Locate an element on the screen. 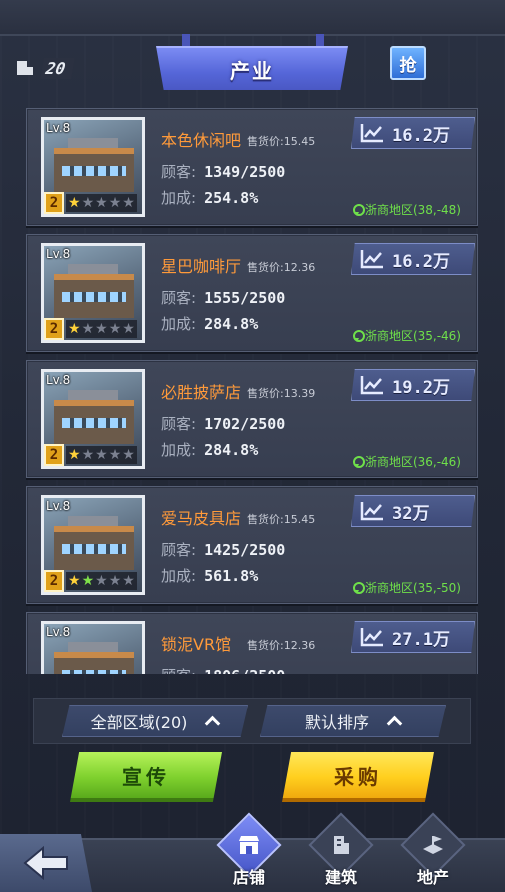  income-badge: 27.1万 is located at coordinates (413, 637).